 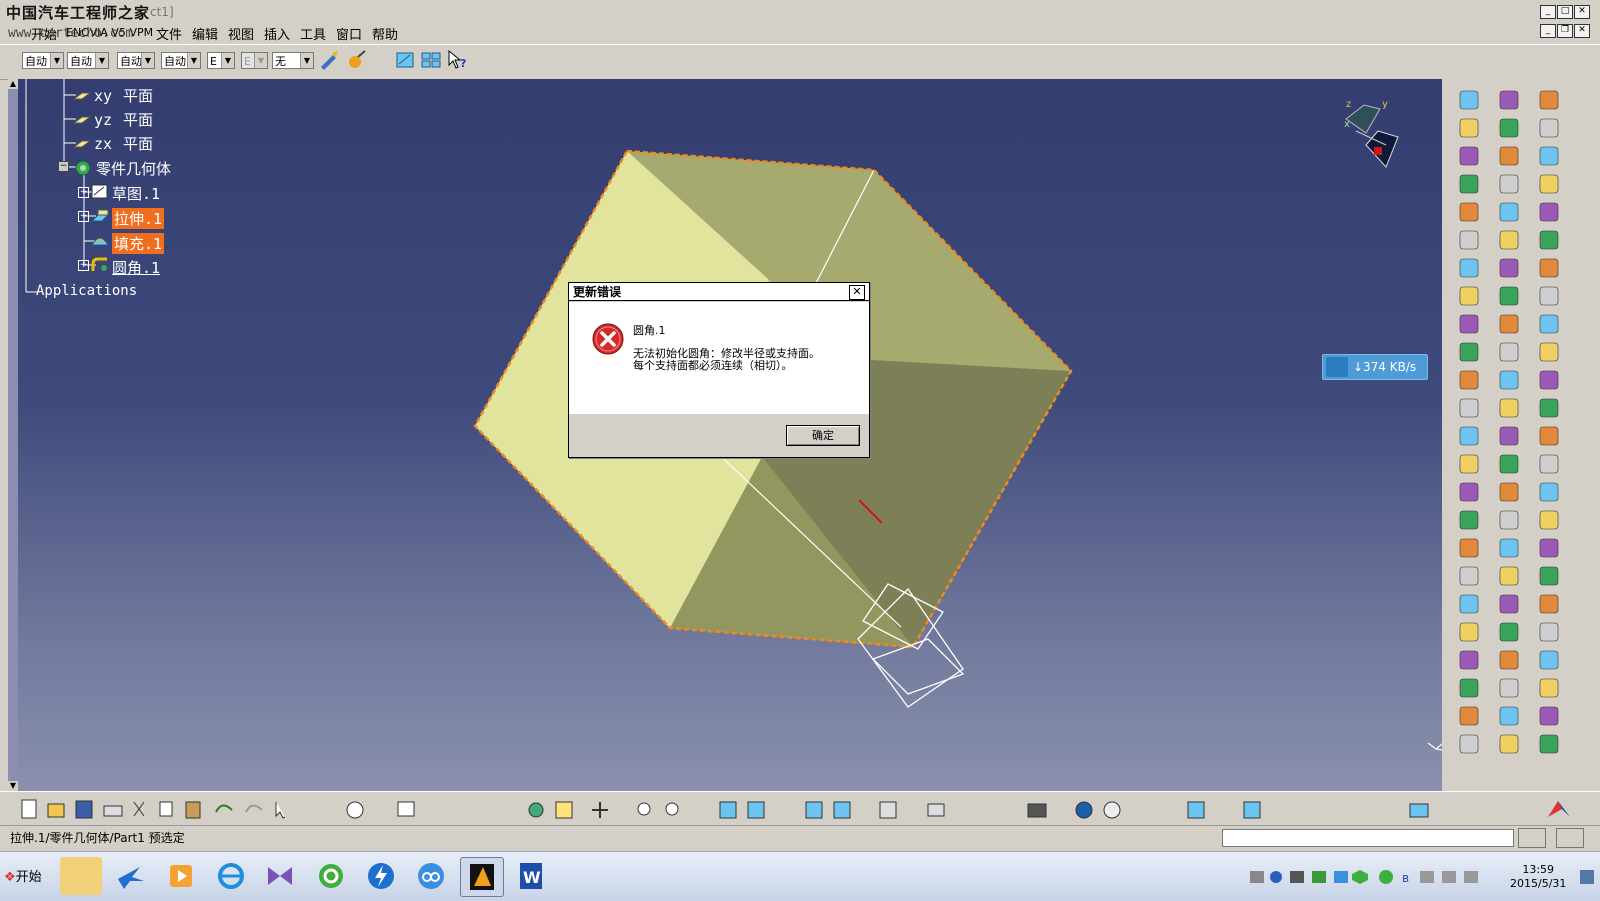 I want to click on collapse-icon: −, so click(x=63, y=166).